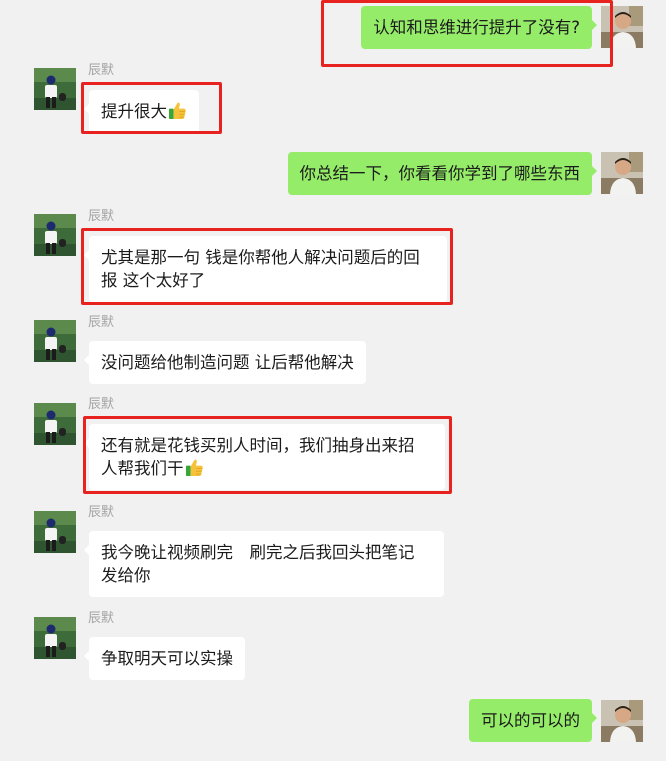  I want to click on message-text: 可以的可以的, so click(530, 720).